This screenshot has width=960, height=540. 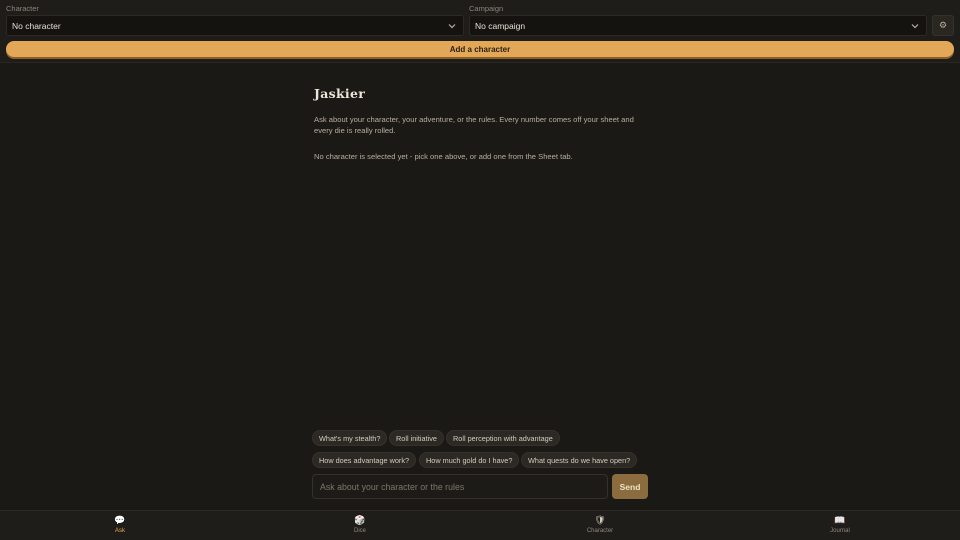 What do you see at coordinates (630, 486) in the screenshot?
I see `send-button: Send` at bounding box center [630, 486].